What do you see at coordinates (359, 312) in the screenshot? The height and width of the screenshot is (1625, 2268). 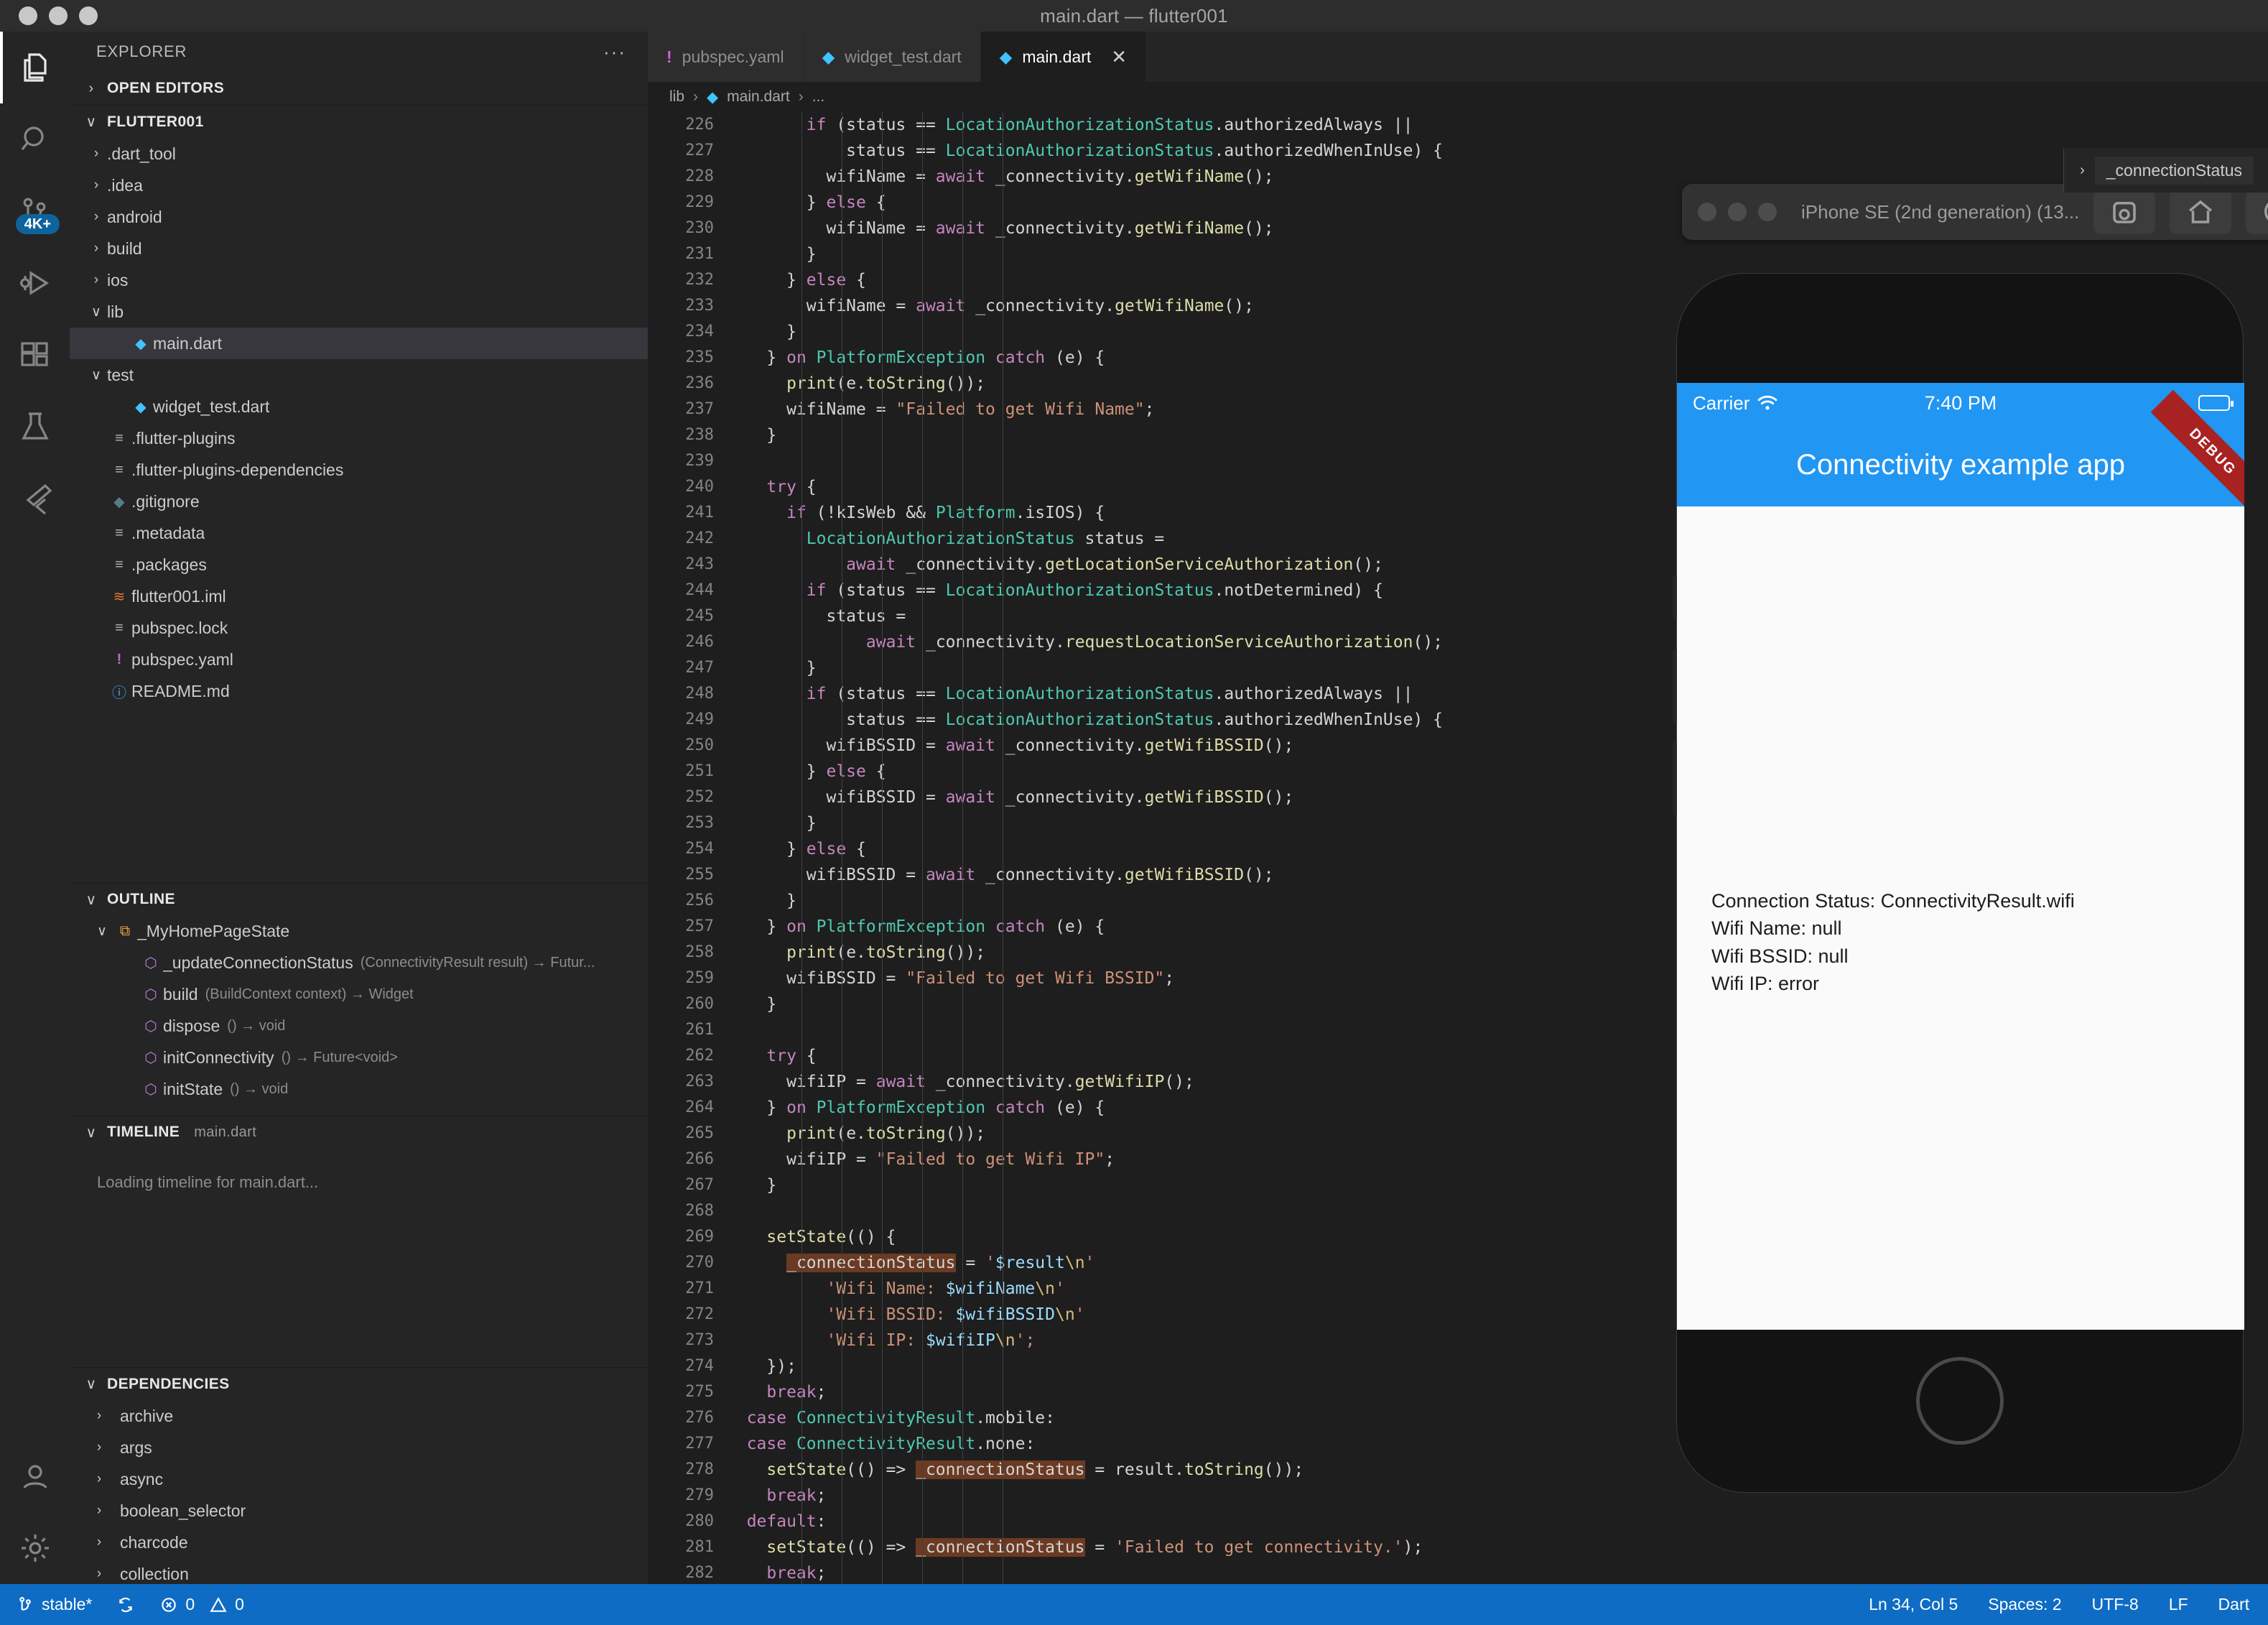 I see `tree-item-lib: ∨ lib` at bounding box center [359, 312].